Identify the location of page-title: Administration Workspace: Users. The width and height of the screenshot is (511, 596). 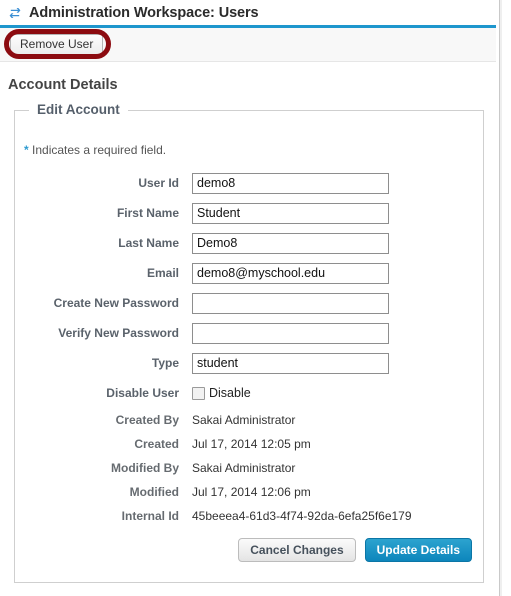
(144, 12).